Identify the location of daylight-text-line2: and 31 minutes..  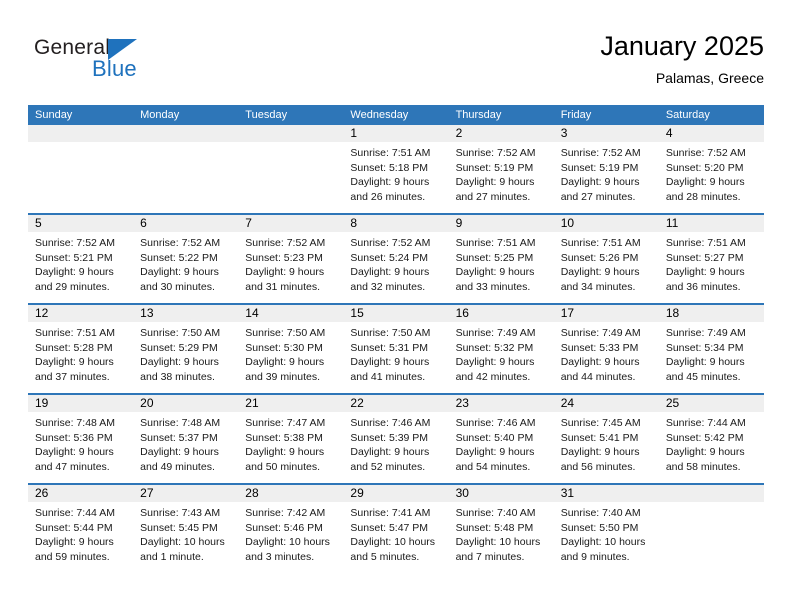
(282, 286).